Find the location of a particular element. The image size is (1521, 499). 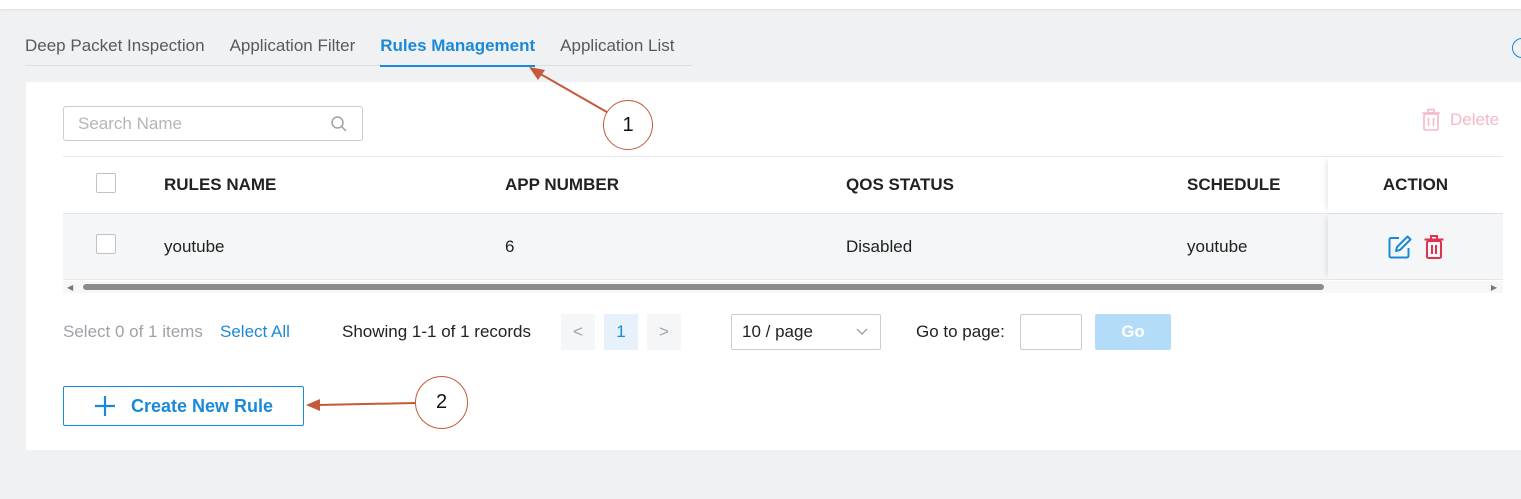

row-checkbox-cell is located at coordinates (113, 246).